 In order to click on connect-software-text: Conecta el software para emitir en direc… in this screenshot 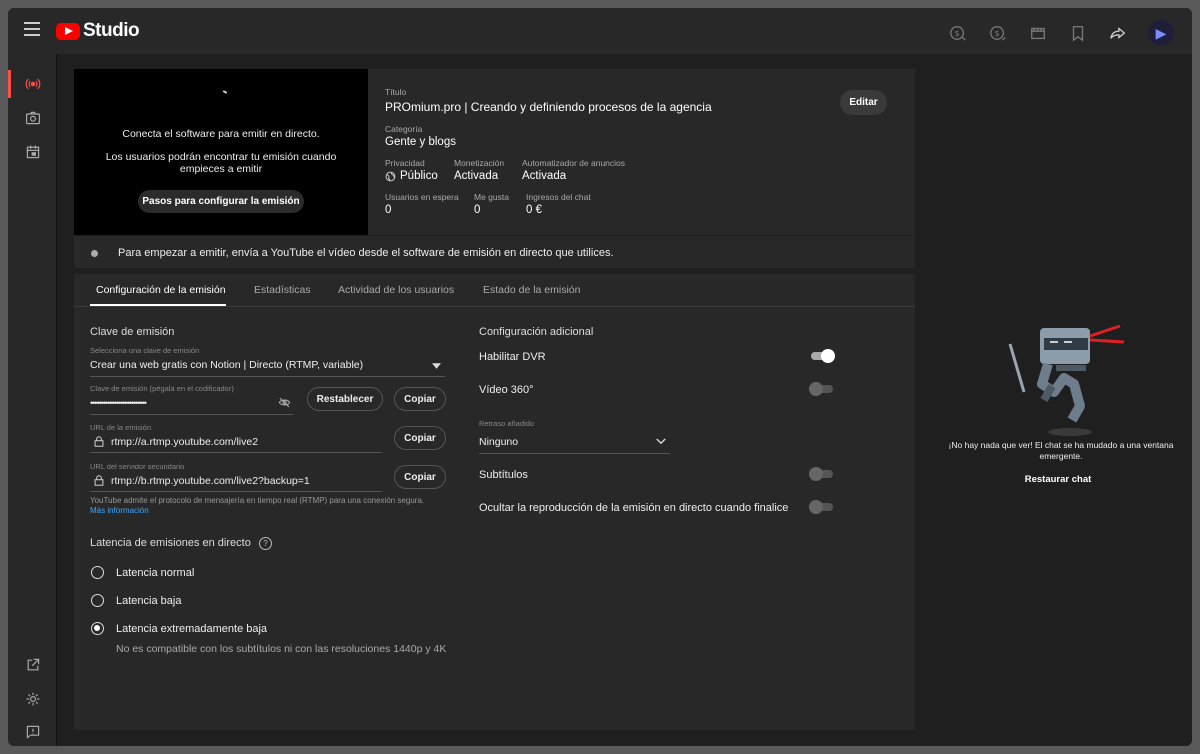, I will do `click(221, 134)`.